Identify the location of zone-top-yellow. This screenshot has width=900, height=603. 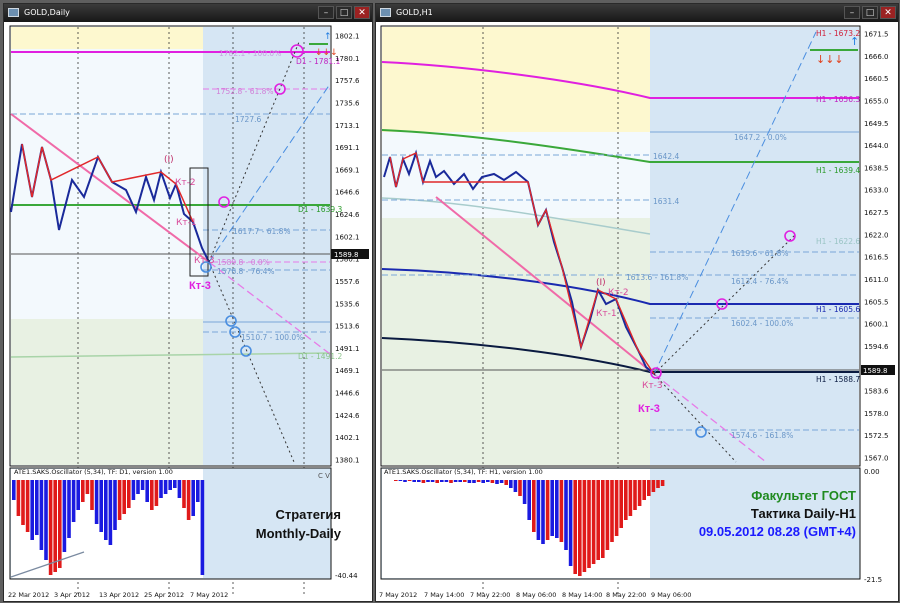
(107, 38).